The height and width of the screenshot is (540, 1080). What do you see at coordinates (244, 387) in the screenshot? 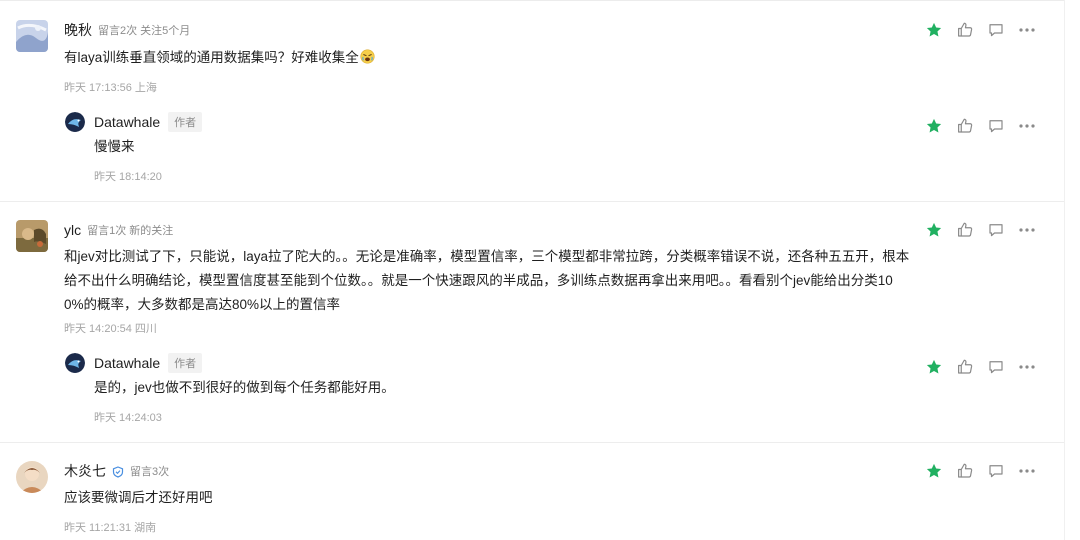
I see `reply-text: 是的，jev也做不到很好的做到每个任务都能好用。` at bounding box center [244, 387].